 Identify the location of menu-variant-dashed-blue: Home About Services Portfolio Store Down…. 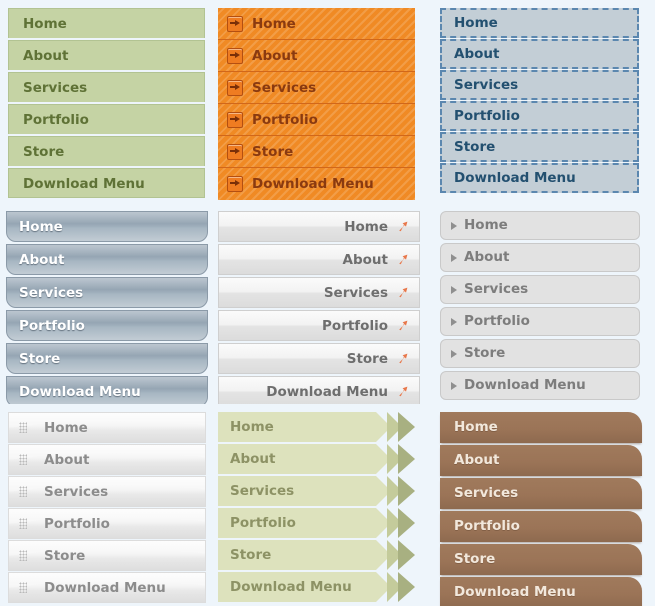
(543, 101).